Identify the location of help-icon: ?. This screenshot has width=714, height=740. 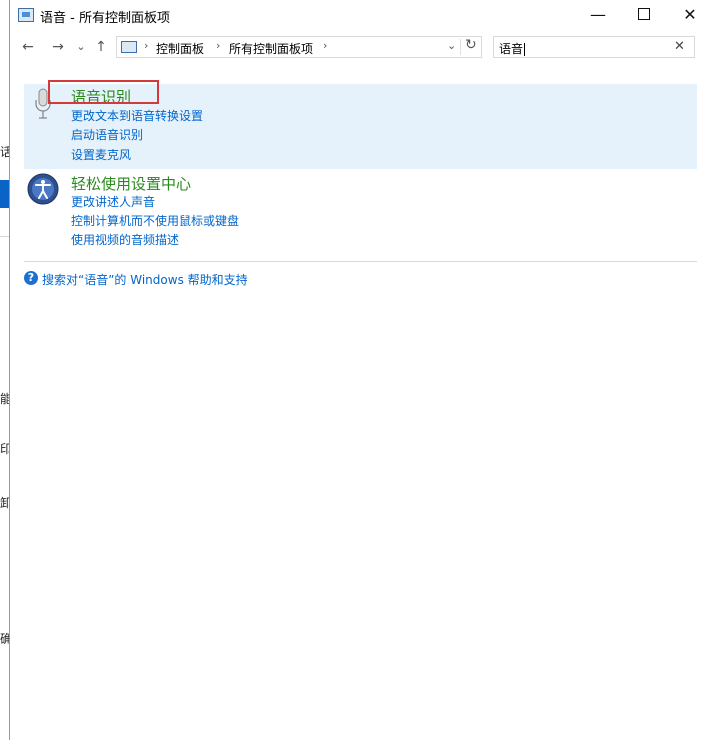
(31, 278).